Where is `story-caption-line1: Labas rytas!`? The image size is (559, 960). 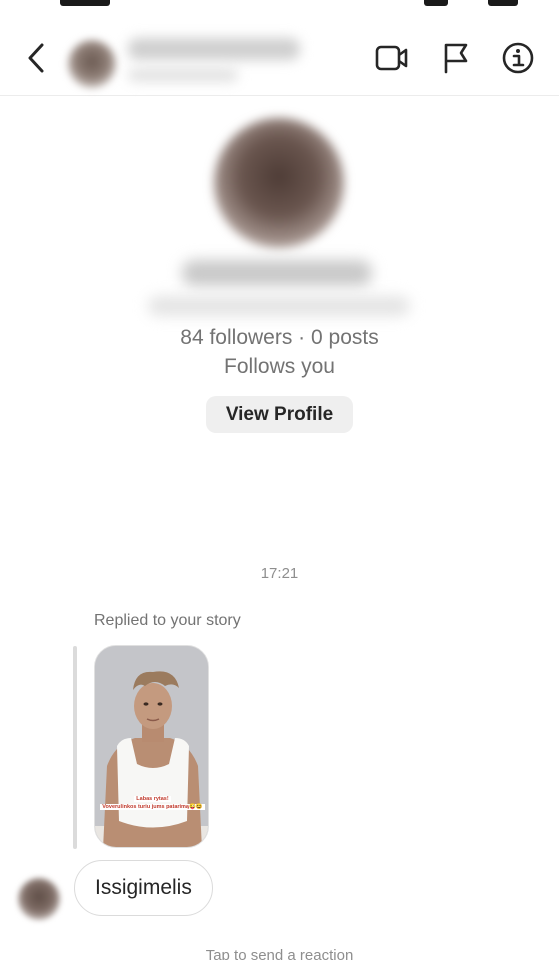
story-caption-line1: Labas rytas! is located at coordinates (152, 799).